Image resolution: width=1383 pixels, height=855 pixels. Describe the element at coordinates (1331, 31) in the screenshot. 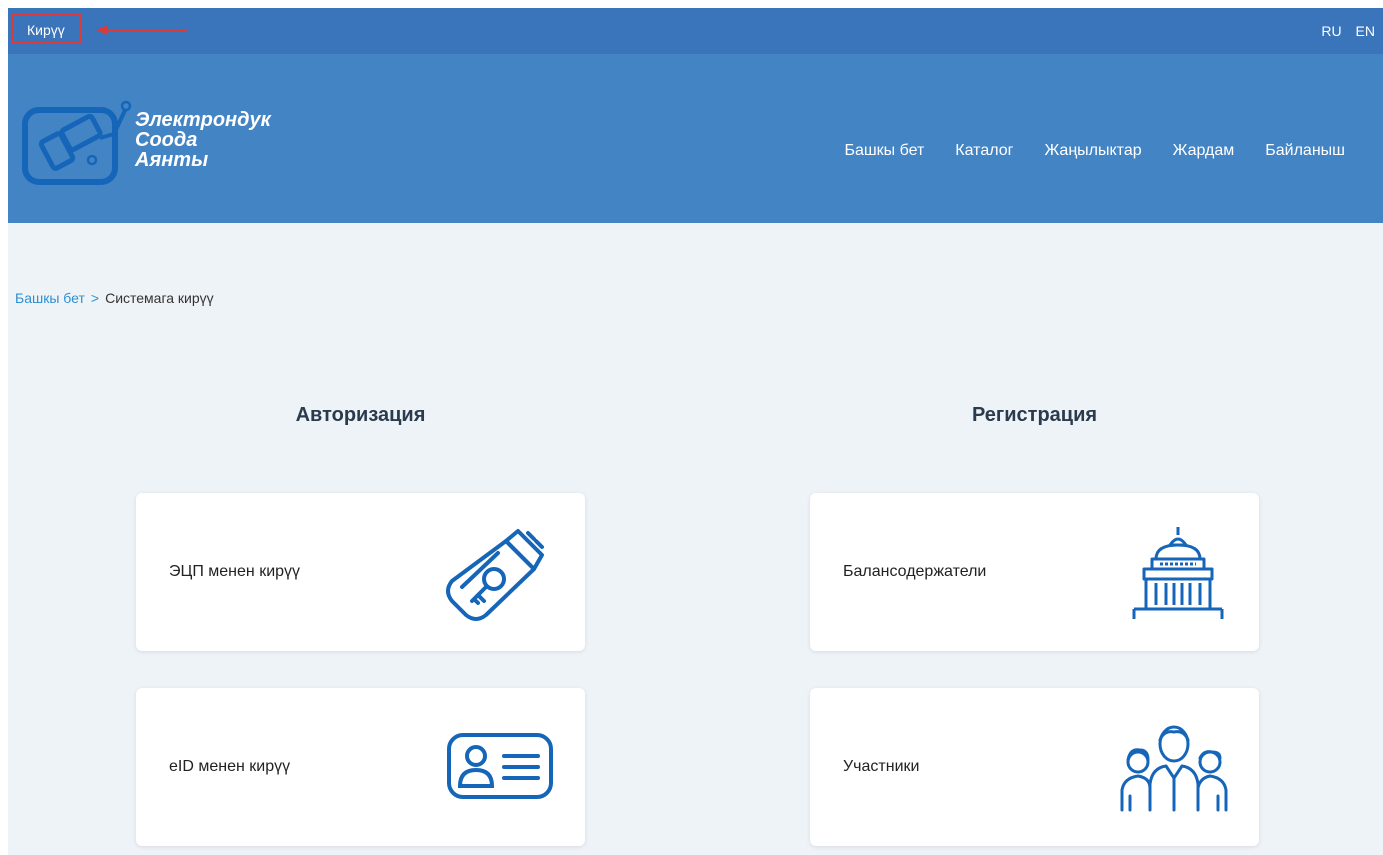

I see `lang-ru: RU` at that location.